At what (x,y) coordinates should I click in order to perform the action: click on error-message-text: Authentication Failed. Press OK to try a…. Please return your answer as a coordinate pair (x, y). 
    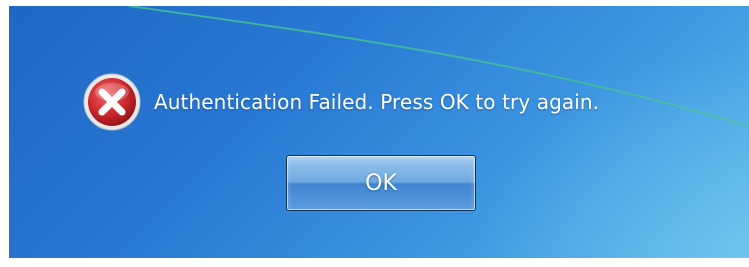
    Looking at the image, I should click on (377, 102).